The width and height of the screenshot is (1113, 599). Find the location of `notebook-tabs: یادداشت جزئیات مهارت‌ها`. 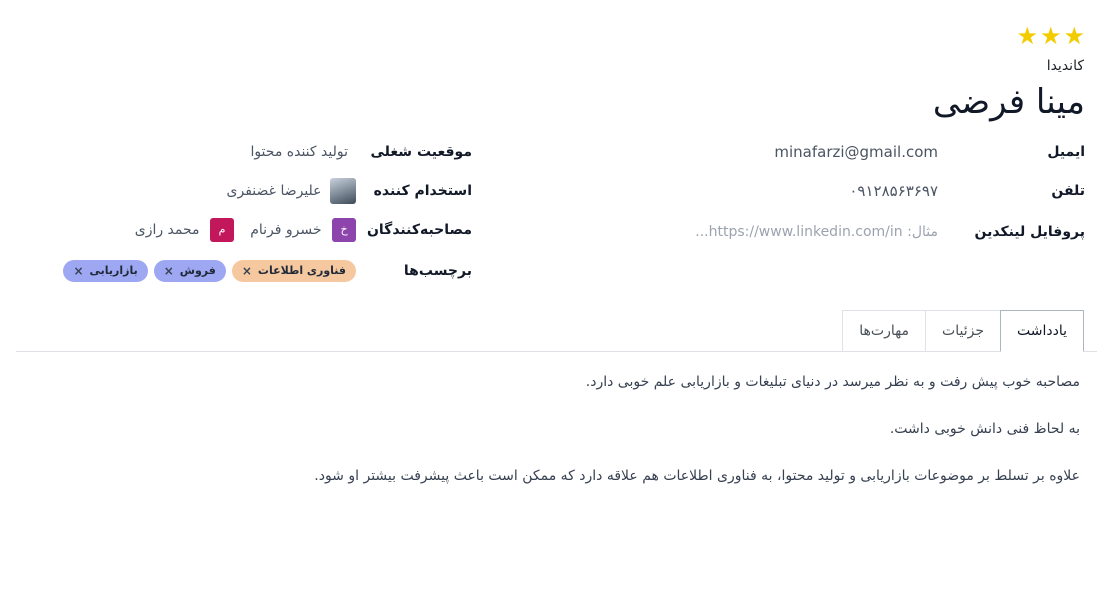

notebook-tabs: یادداشت جزئیات مهارت‌ها is located at coordinates (963, 331).